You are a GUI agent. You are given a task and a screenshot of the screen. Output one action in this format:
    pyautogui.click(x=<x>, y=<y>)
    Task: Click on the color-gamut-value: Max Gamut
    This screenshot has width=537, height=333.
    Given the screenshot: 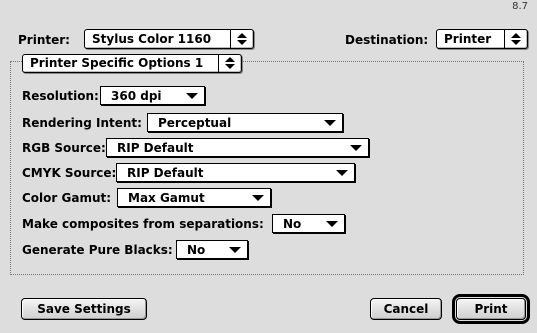 What is the action you would take?
    pyautogui.click(x=166, y=198)
    